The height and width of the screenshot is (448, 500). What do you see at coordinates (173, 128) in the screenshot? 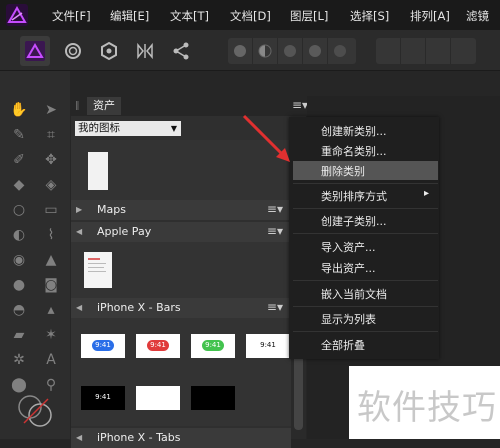
I see `chevron-down-icon: ▼` at bounding box center [173, 128].